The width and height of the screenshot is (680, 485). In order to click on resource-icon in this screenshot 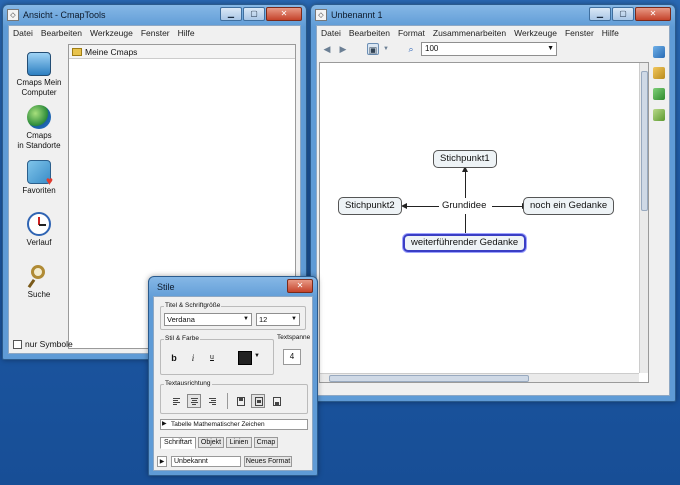, I will do `click(659, 73)`.